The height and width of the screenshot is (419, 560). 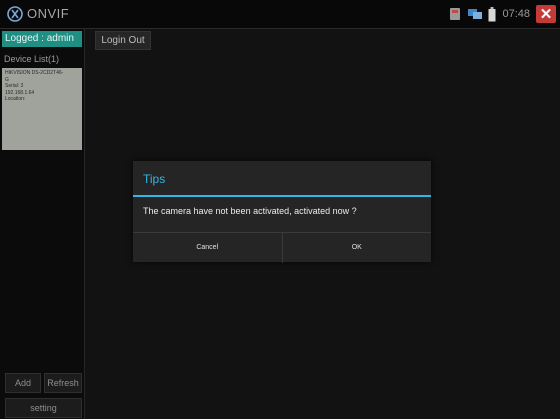 What do you see at coordinates (42, 39) in the screenshot?
I see `logged-in-status: Logged : admin` at bounding box center [42, 39].